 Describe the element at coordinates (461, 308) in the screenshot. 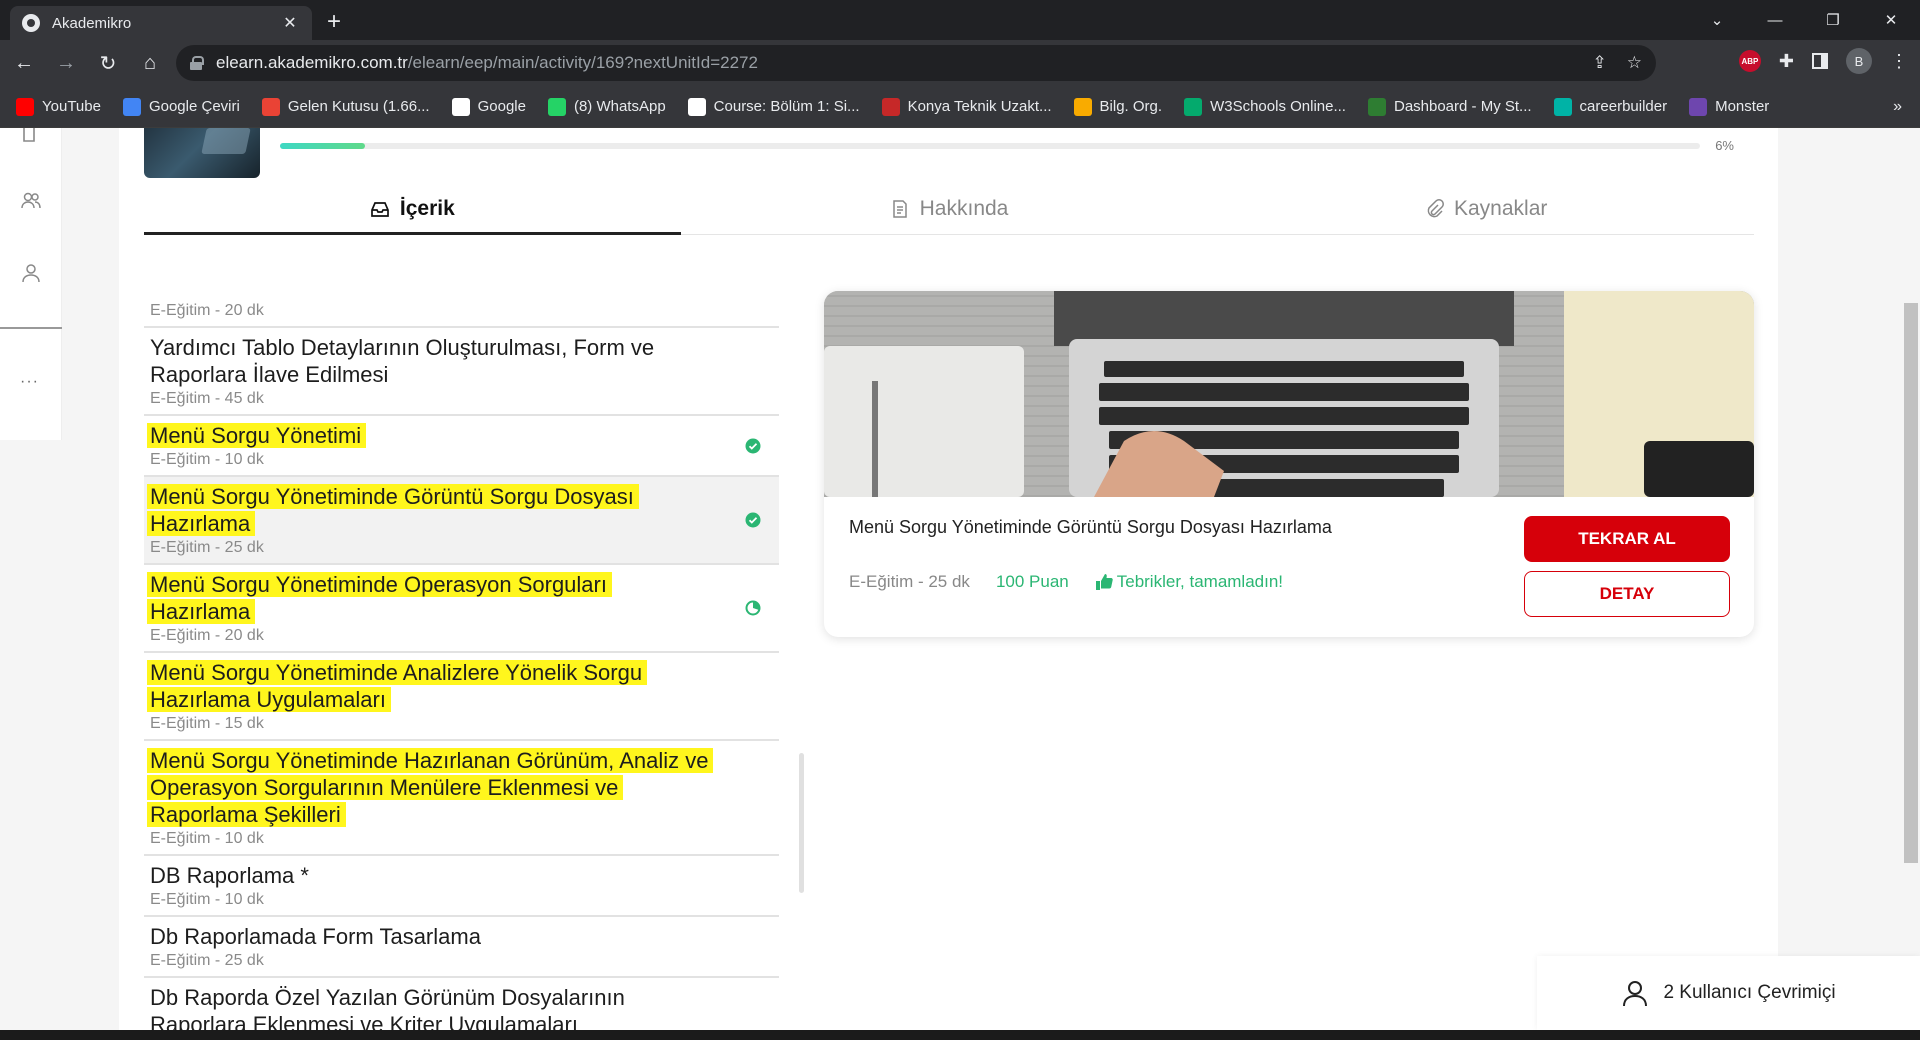

I see `lesson-row-above: E-Eğitim - 20 dk` at that location.